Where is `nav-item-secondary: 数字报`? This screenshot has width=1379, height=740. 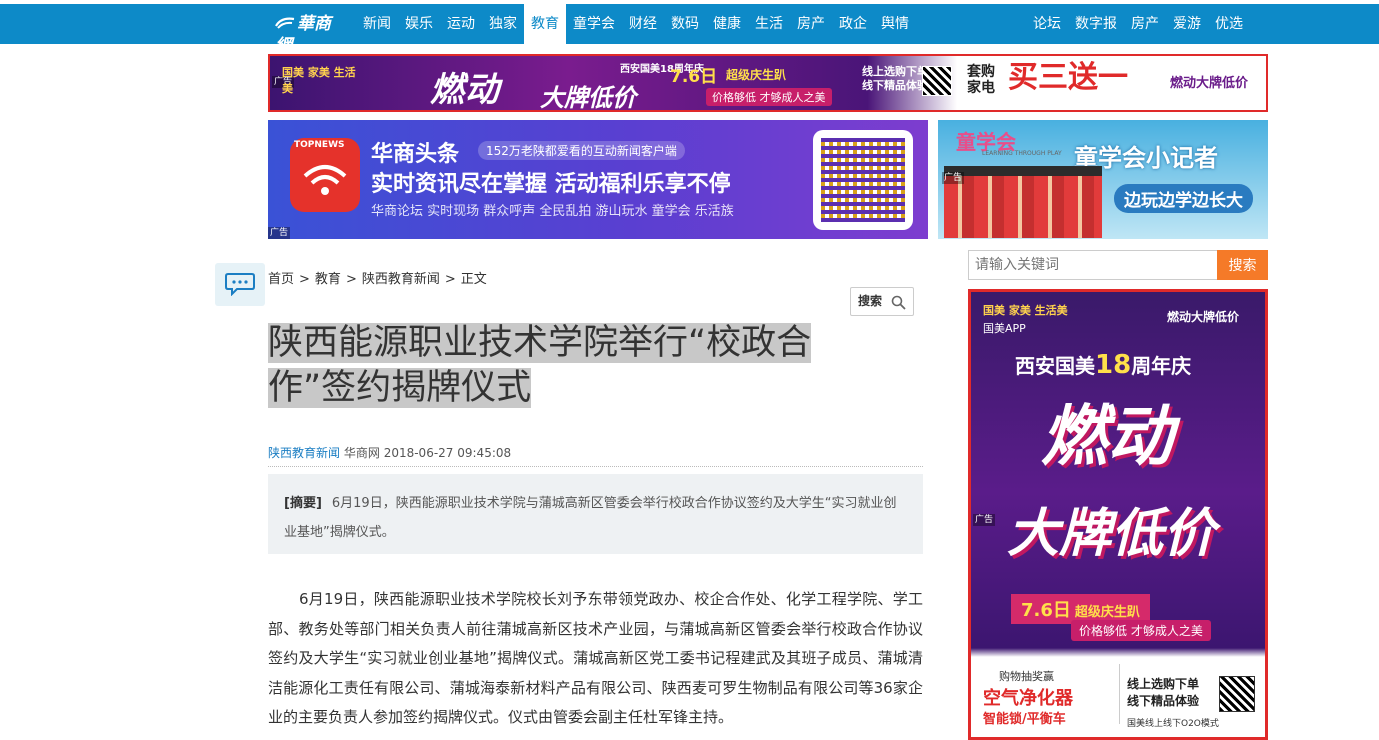
nav-item-secondary: 数字报 is located at coordinates (1096, 24).